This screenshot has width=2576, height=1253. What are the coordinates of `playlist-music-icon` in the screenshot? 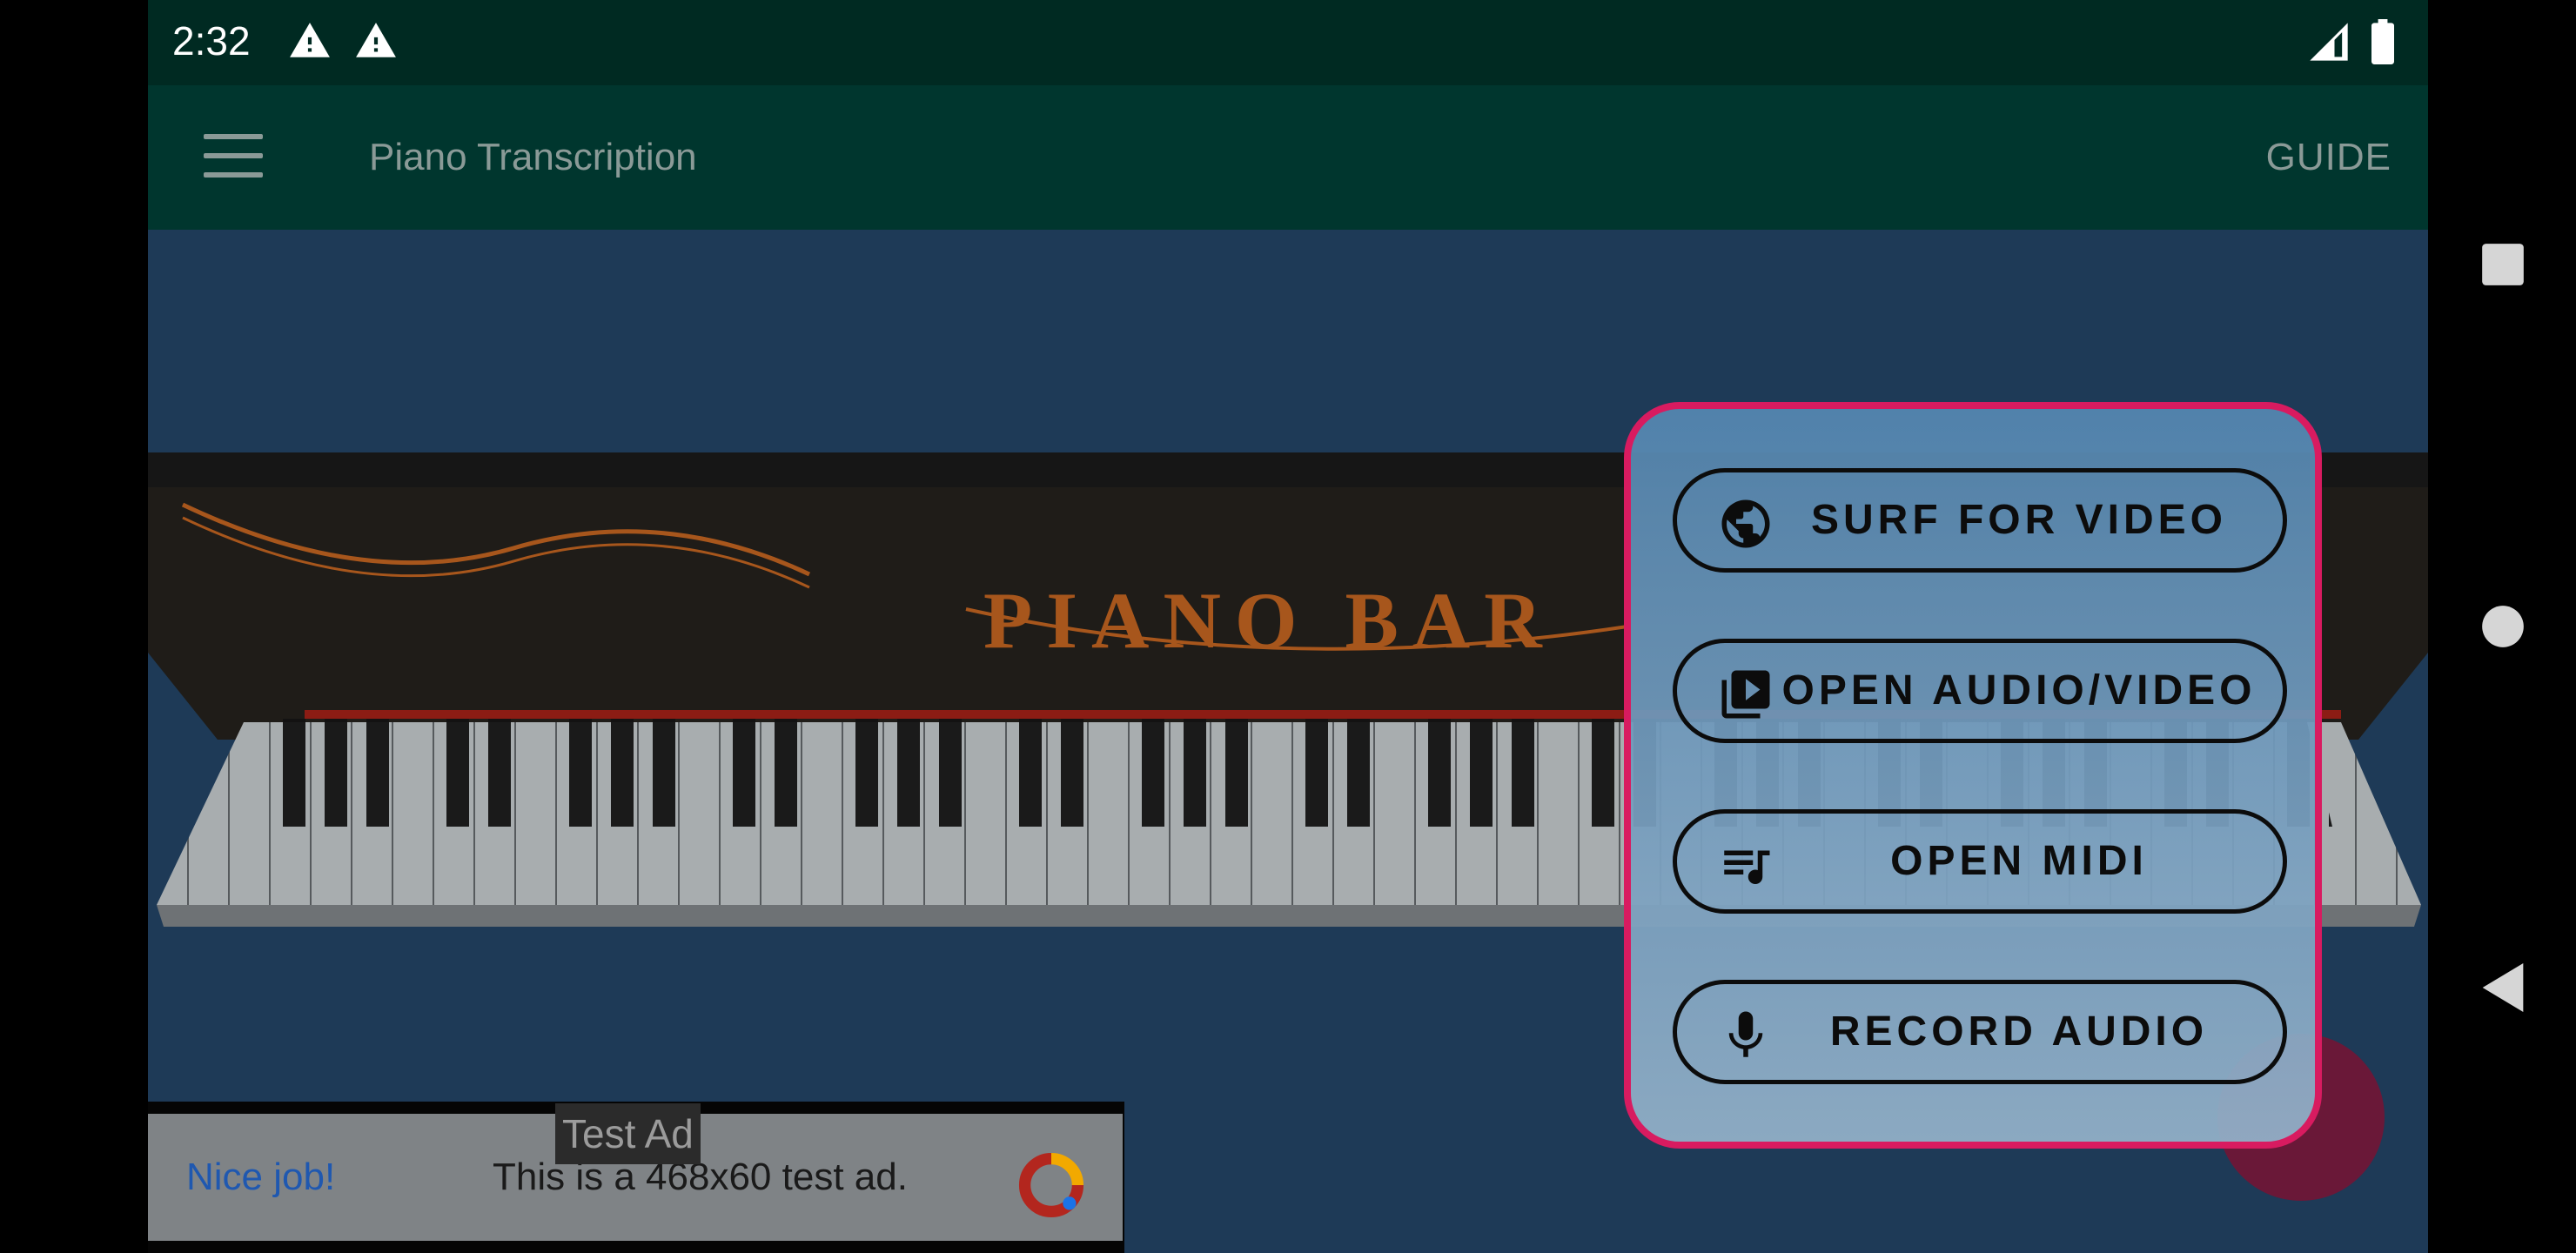 It's located at (1747, 867).